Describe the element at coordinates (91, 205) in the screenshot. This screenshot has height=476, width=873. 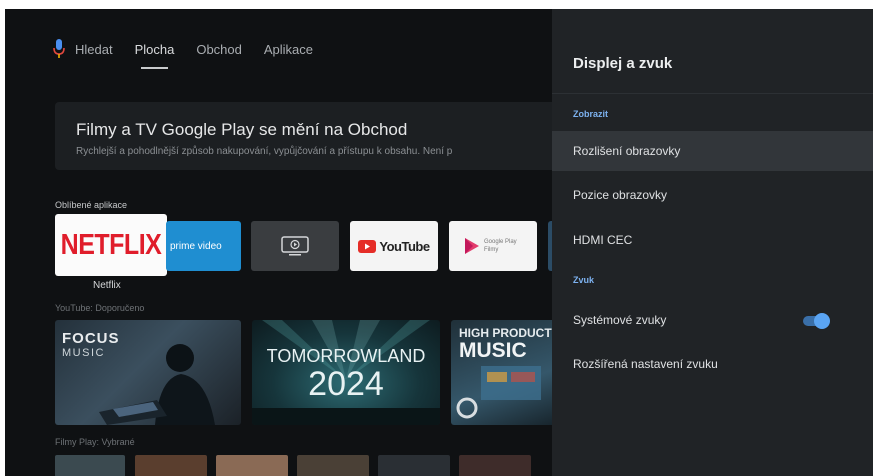
I see `favorites-section-label: Oblíbené aplikace` at that location.